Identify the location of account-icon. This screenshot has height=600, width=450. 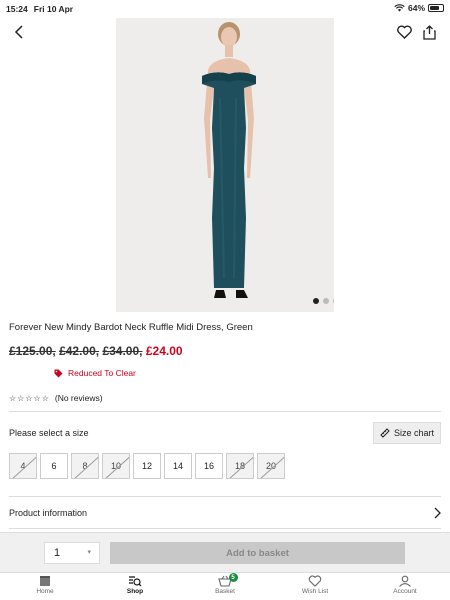
(405, 581).